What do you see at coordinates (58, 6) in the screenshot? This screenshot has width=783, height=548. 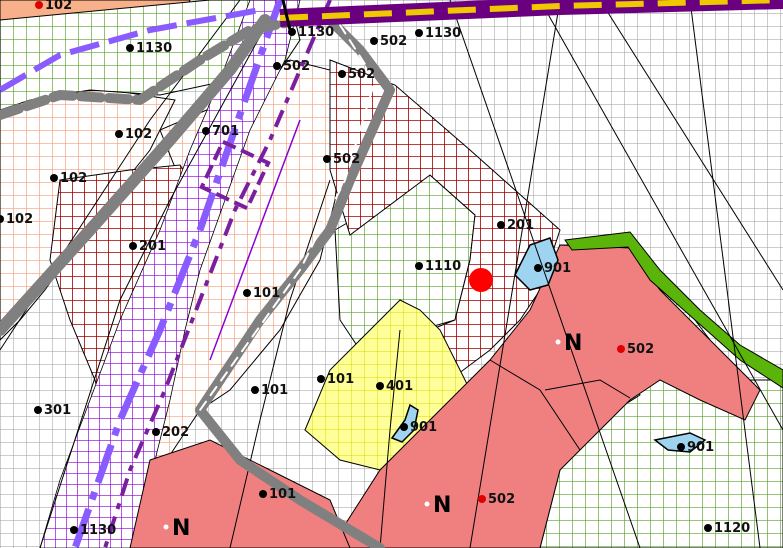 I see `parcel-label-0: 102` at bounding box center [58, 6].